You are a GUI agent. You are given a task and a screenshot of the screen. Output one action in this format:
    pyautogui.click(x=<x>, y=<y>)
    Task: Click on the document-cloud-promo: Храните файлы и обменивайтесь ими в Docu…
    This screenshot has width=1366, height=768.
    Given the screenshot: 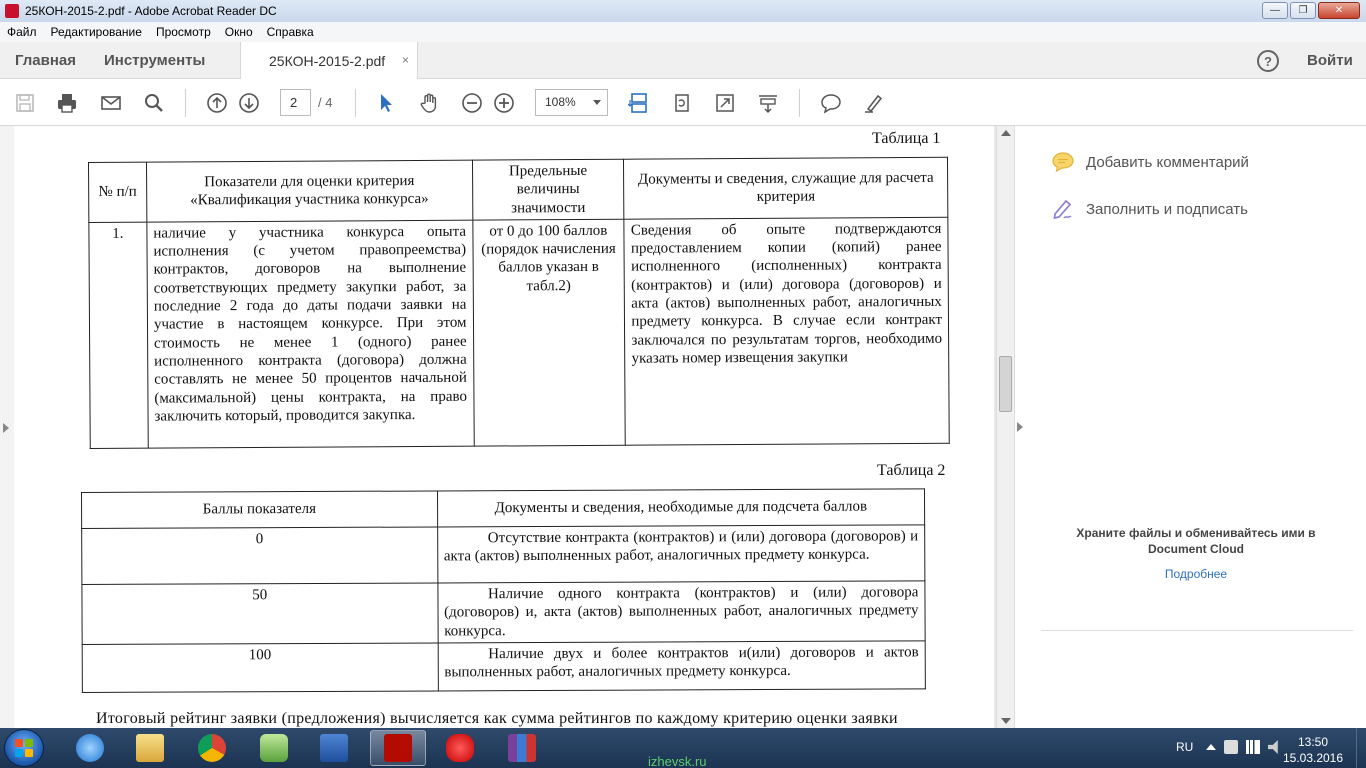 What is the action you would take?
    pyautogui.click(x=1196, y=541)
    